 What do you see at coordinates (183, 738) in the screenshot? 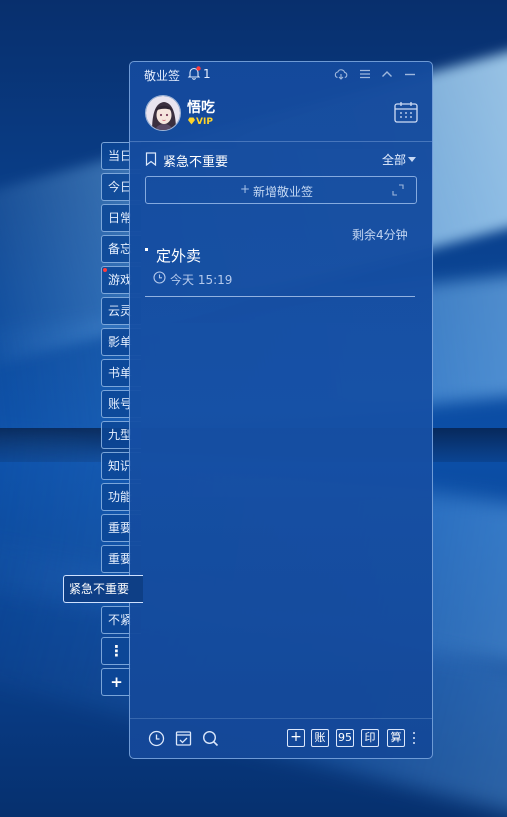
I see `completed-check-icon` at bounding box center [183, 738].